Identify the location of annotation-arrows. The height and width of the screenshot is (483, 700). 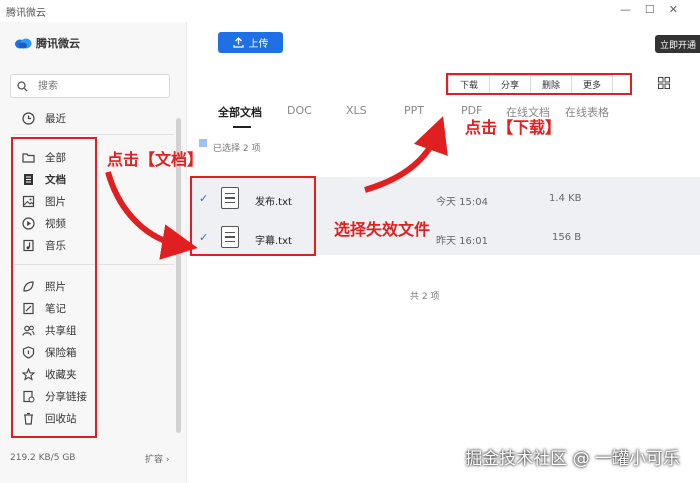
(276, 188).